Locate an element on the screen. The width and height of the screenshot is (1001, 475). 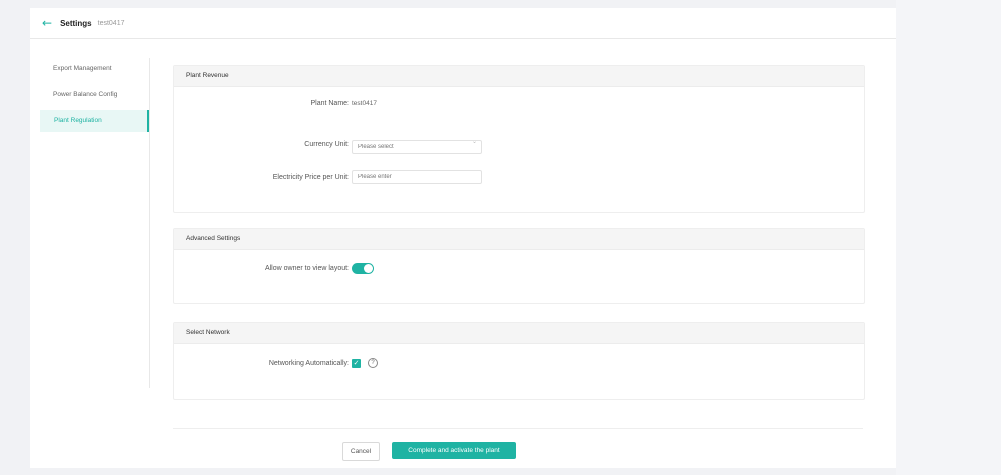
toggle-knob is located at coordinates (368, 268).